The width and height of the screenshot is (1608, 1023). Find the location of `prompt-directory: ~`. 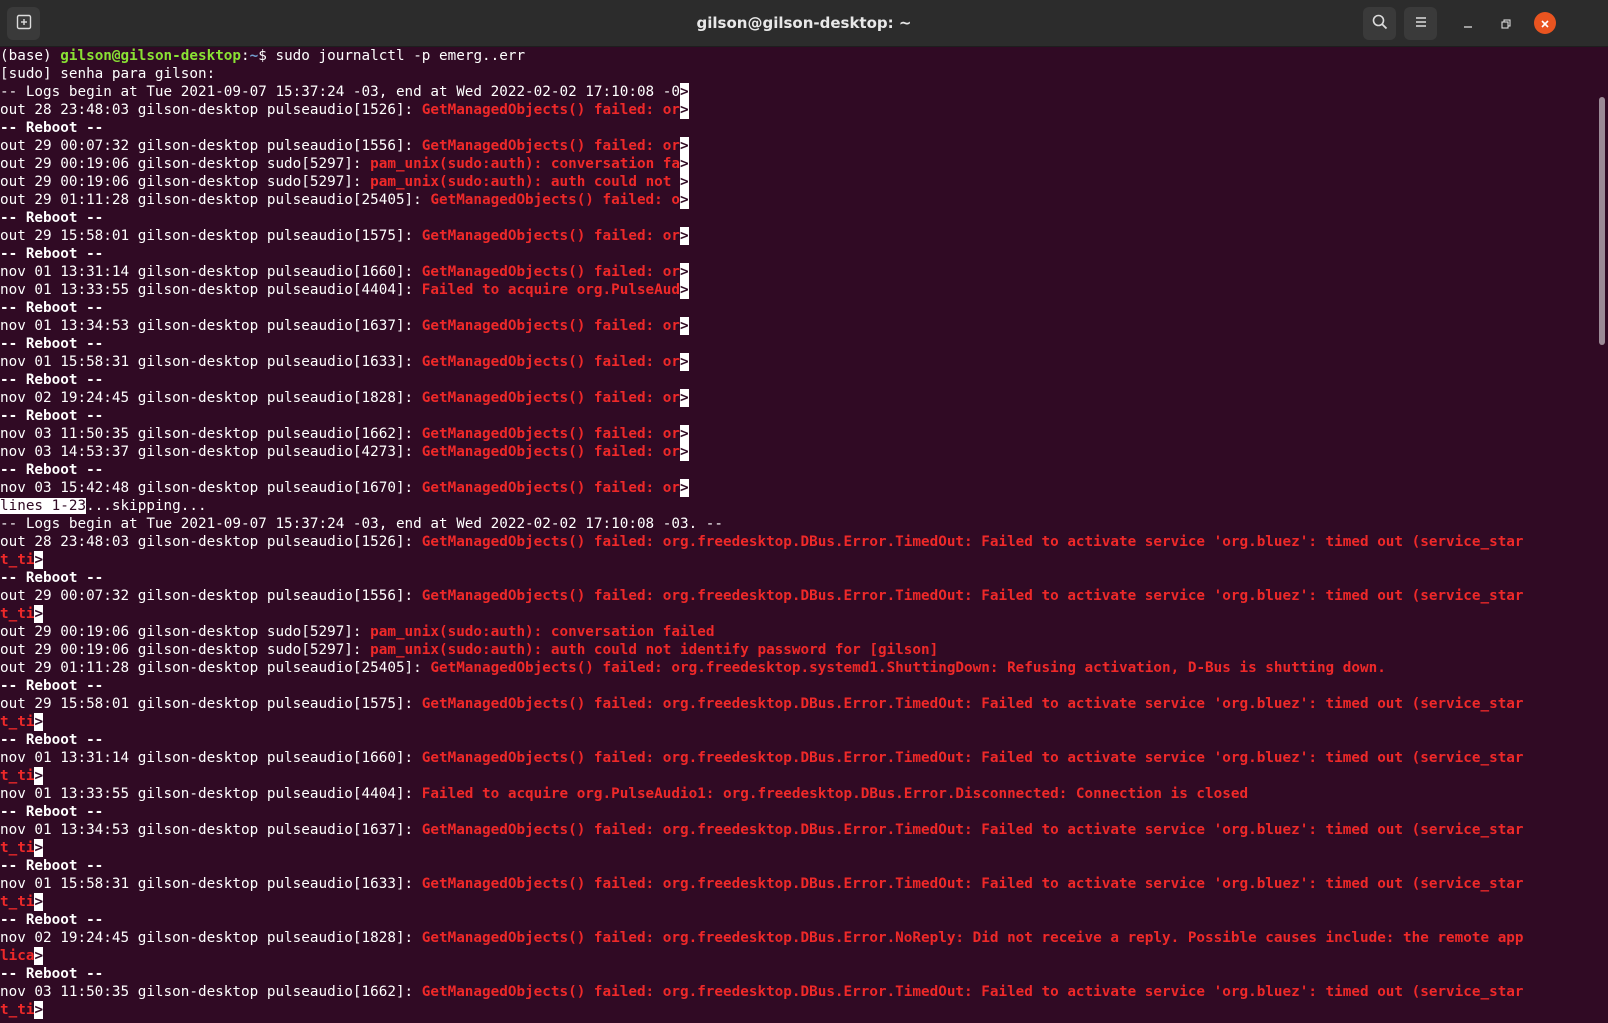

prompt-directory: ~ is located at coordinates (254, 56).